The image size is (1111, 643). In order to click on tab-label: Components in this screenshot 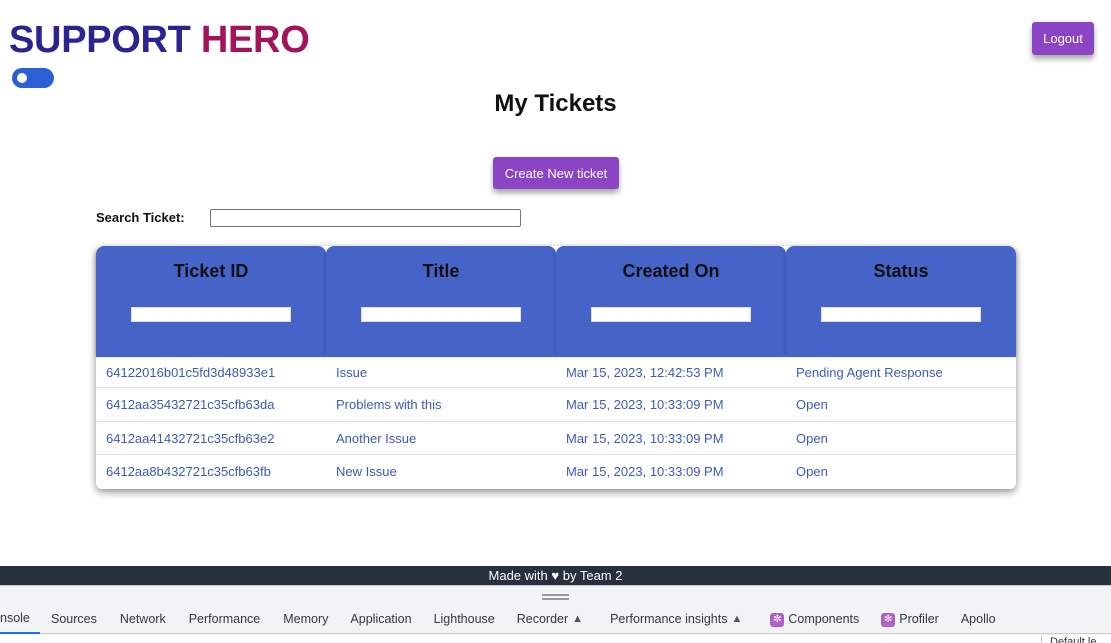, I will do `click(824, 619)`.